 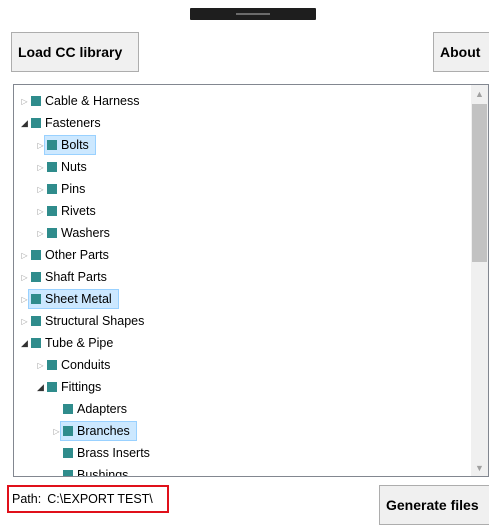 I want to click on tree-item-node: Bolts, so click(x=70, y=145).